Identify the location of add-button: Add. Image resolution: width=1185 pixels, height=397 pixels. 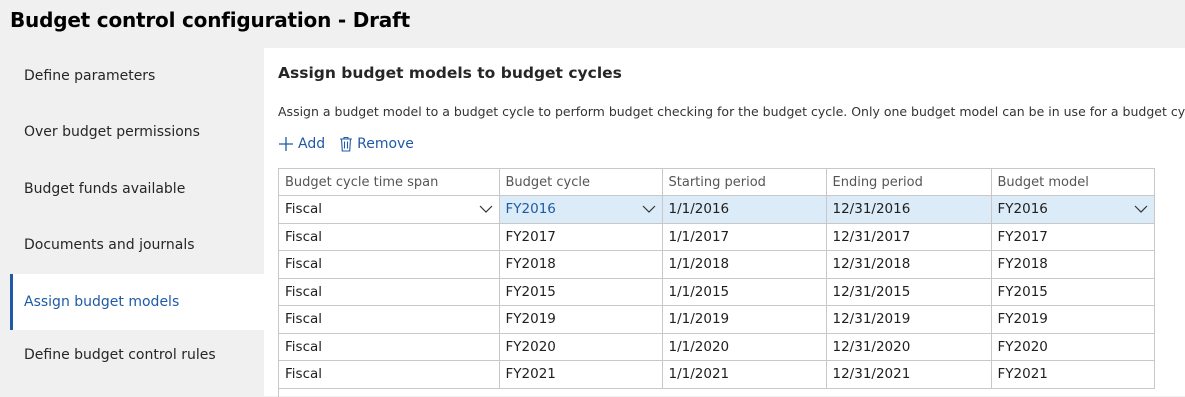
(301, 144).